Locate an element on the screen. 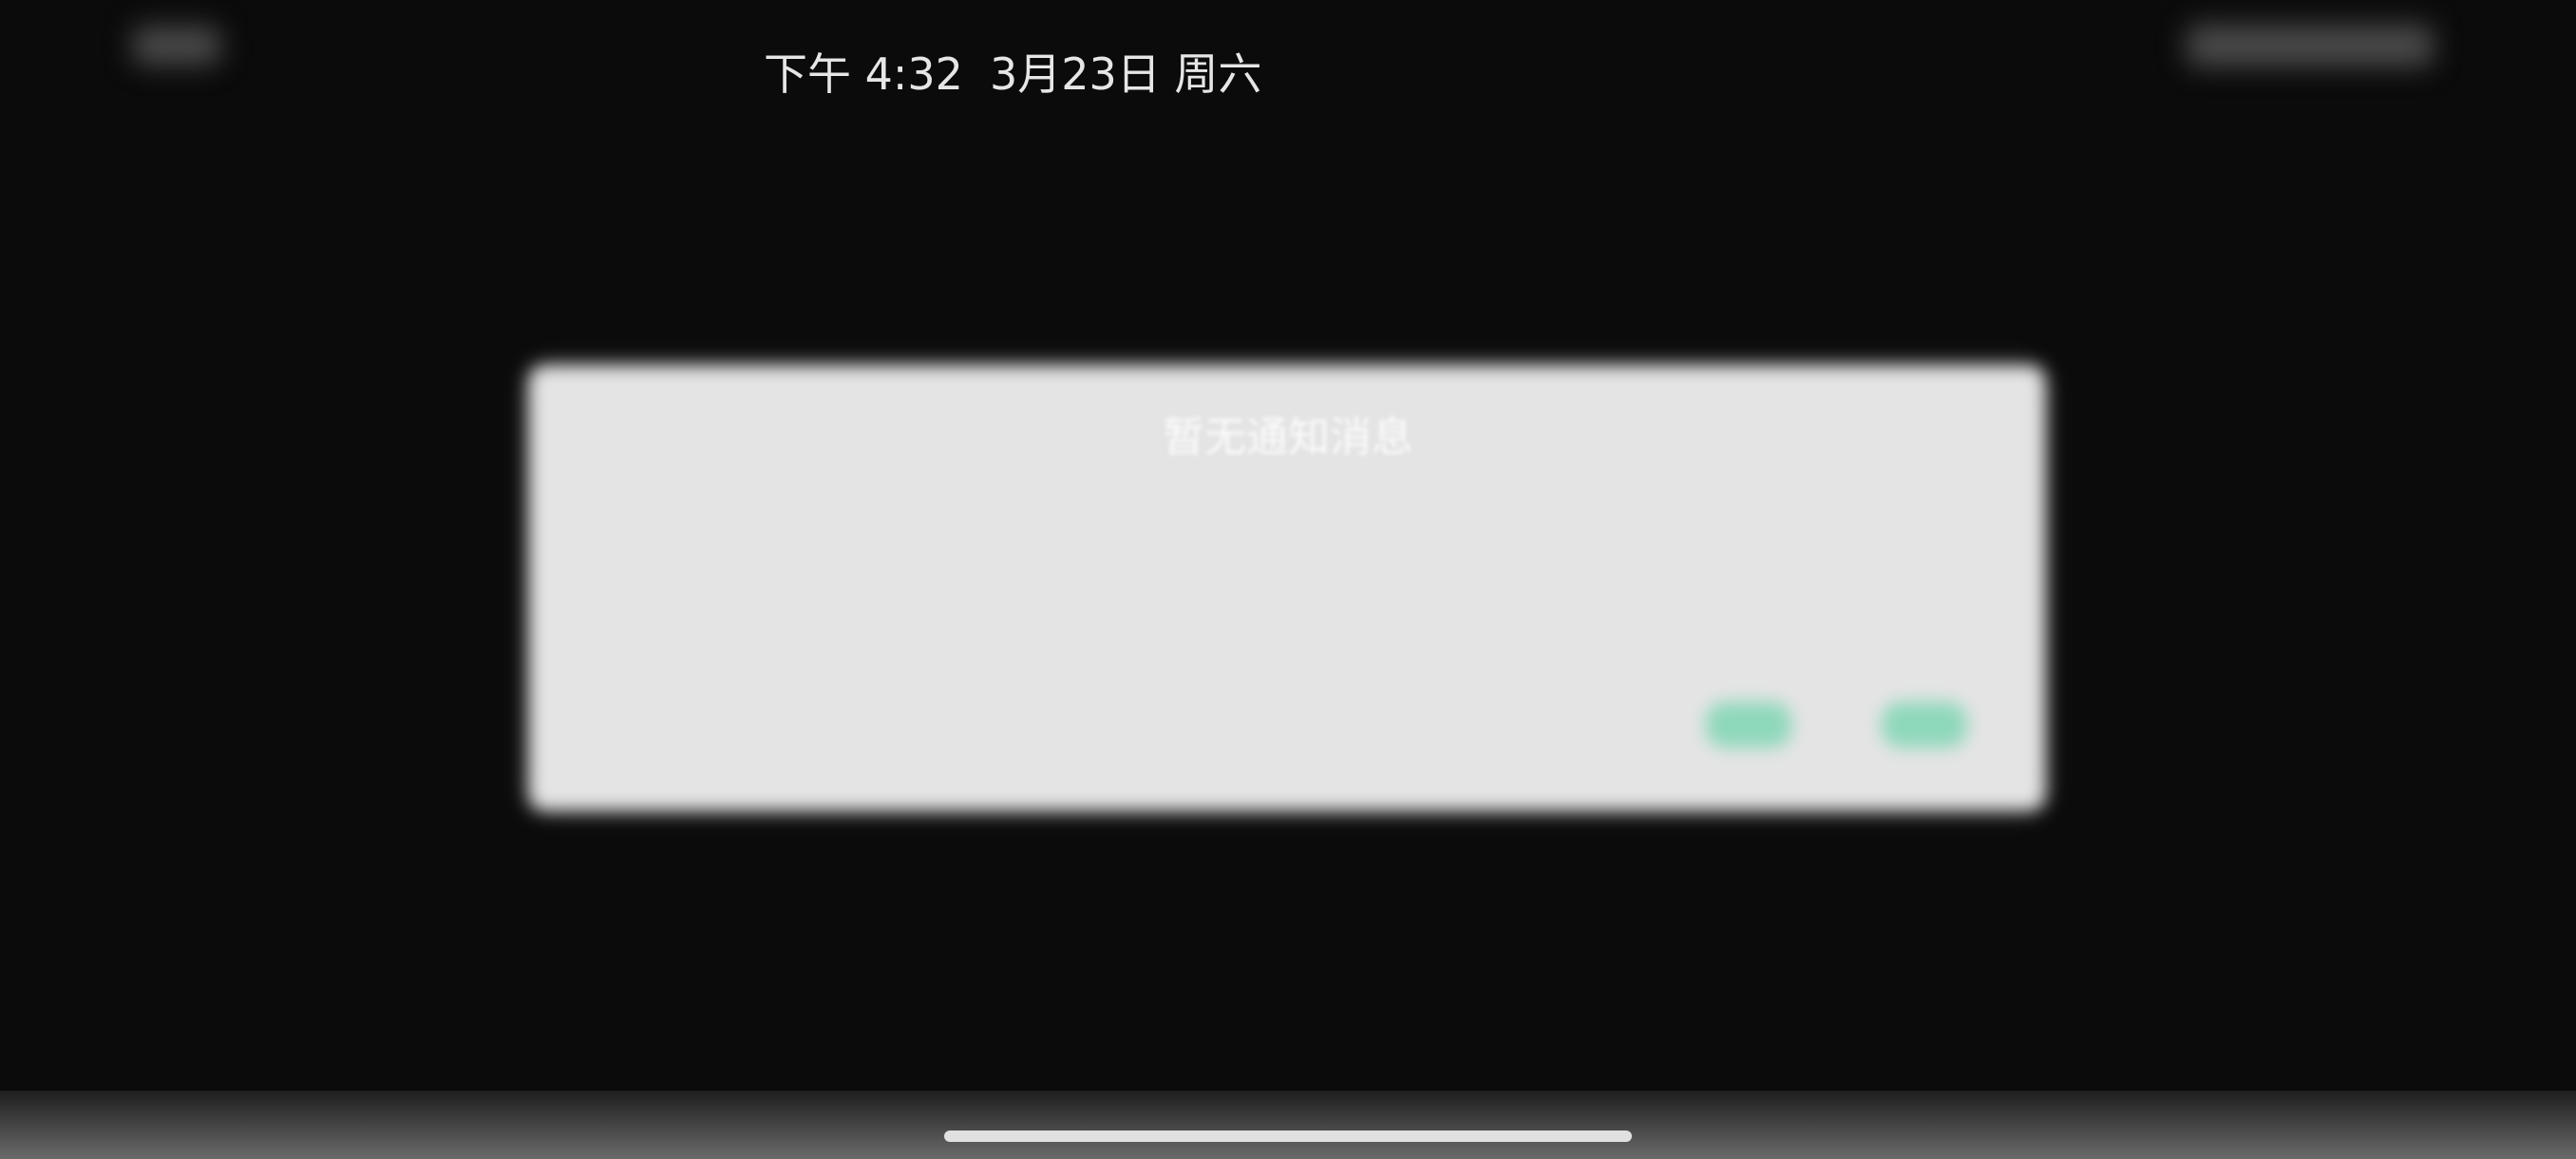 The image size is (2576, 1159). date-text: 3月23日 周六 is located at coordinates (1125, 71).